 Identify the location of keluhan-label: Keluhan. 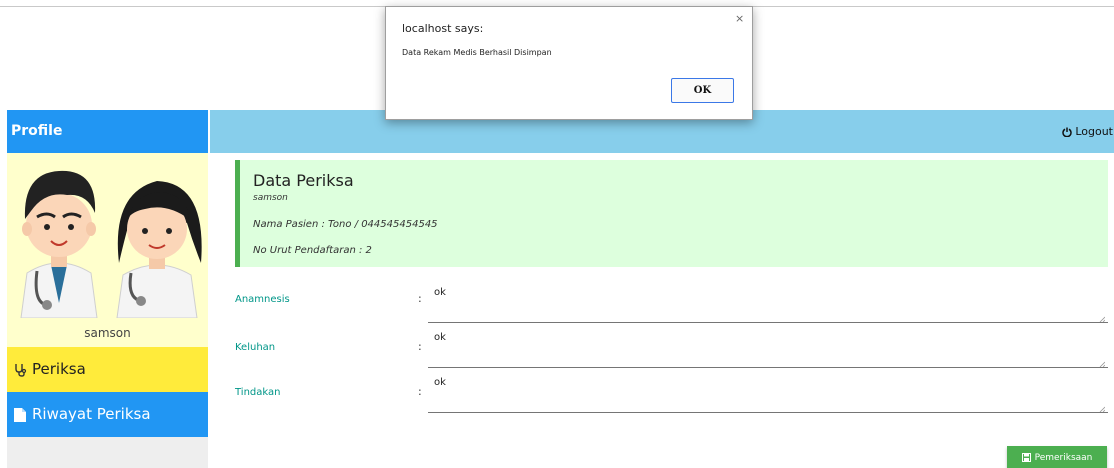
(255, 347).